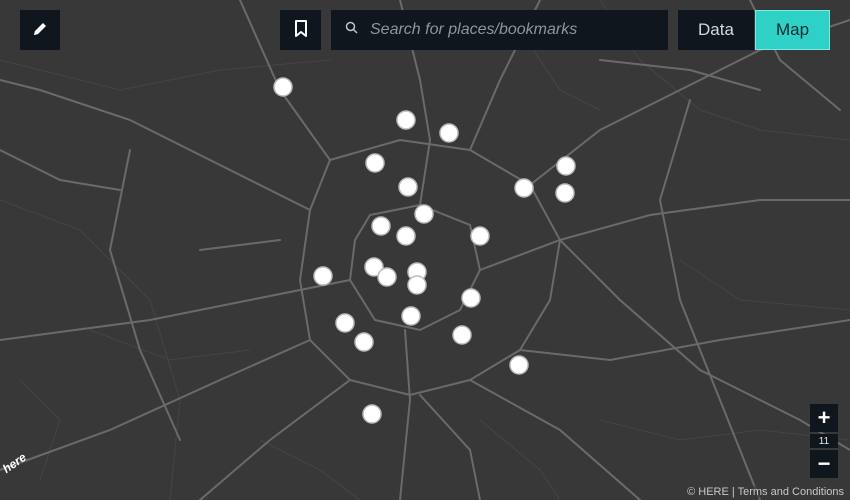 This screenshot has height=500, width=850. What do you see at coordinates (791, 492) in the screenshot?
I see `terms-link: Terms and Conditions` at bounding box center [791, 492].